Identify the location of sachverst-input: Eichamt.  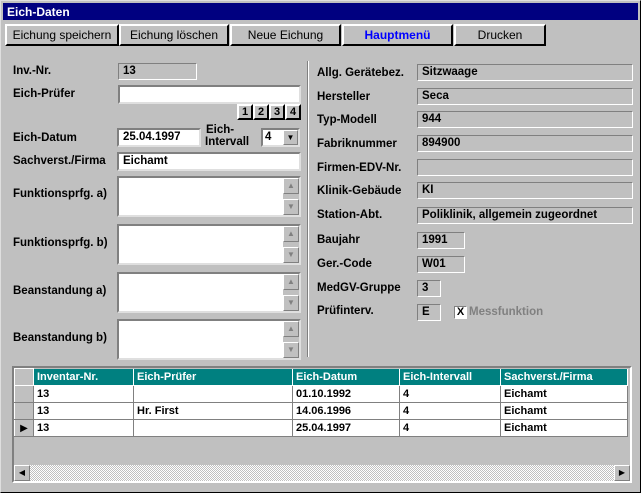
(209, 161).